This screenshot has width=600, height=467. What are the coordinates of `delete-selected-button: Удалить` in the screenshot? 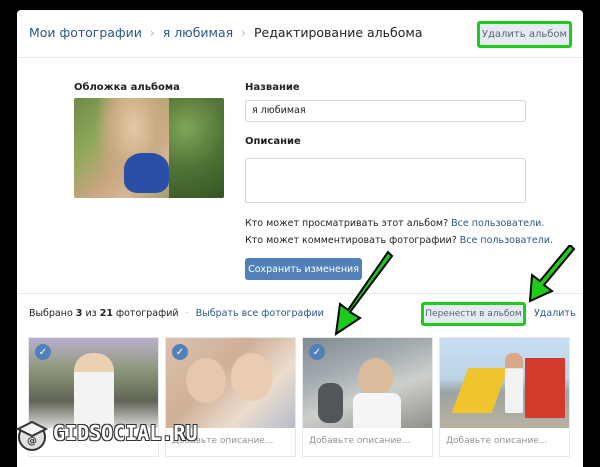 It's located at (555, 313).